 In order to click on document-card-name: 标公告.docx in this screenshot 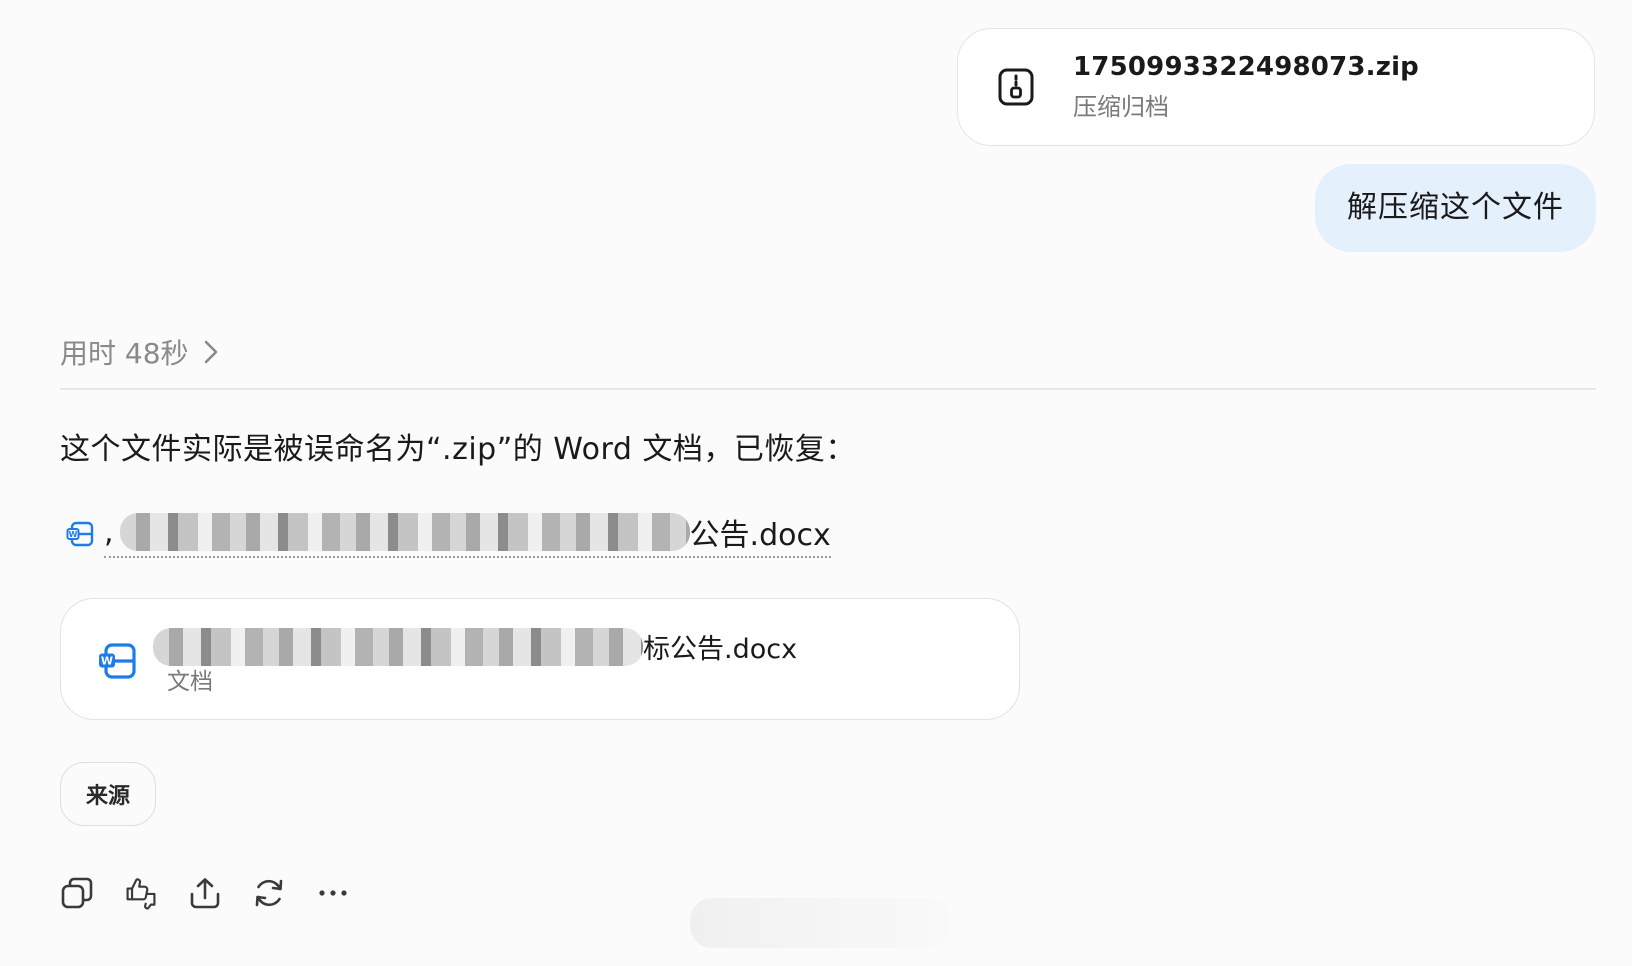, I will do `click(475, 646)`.